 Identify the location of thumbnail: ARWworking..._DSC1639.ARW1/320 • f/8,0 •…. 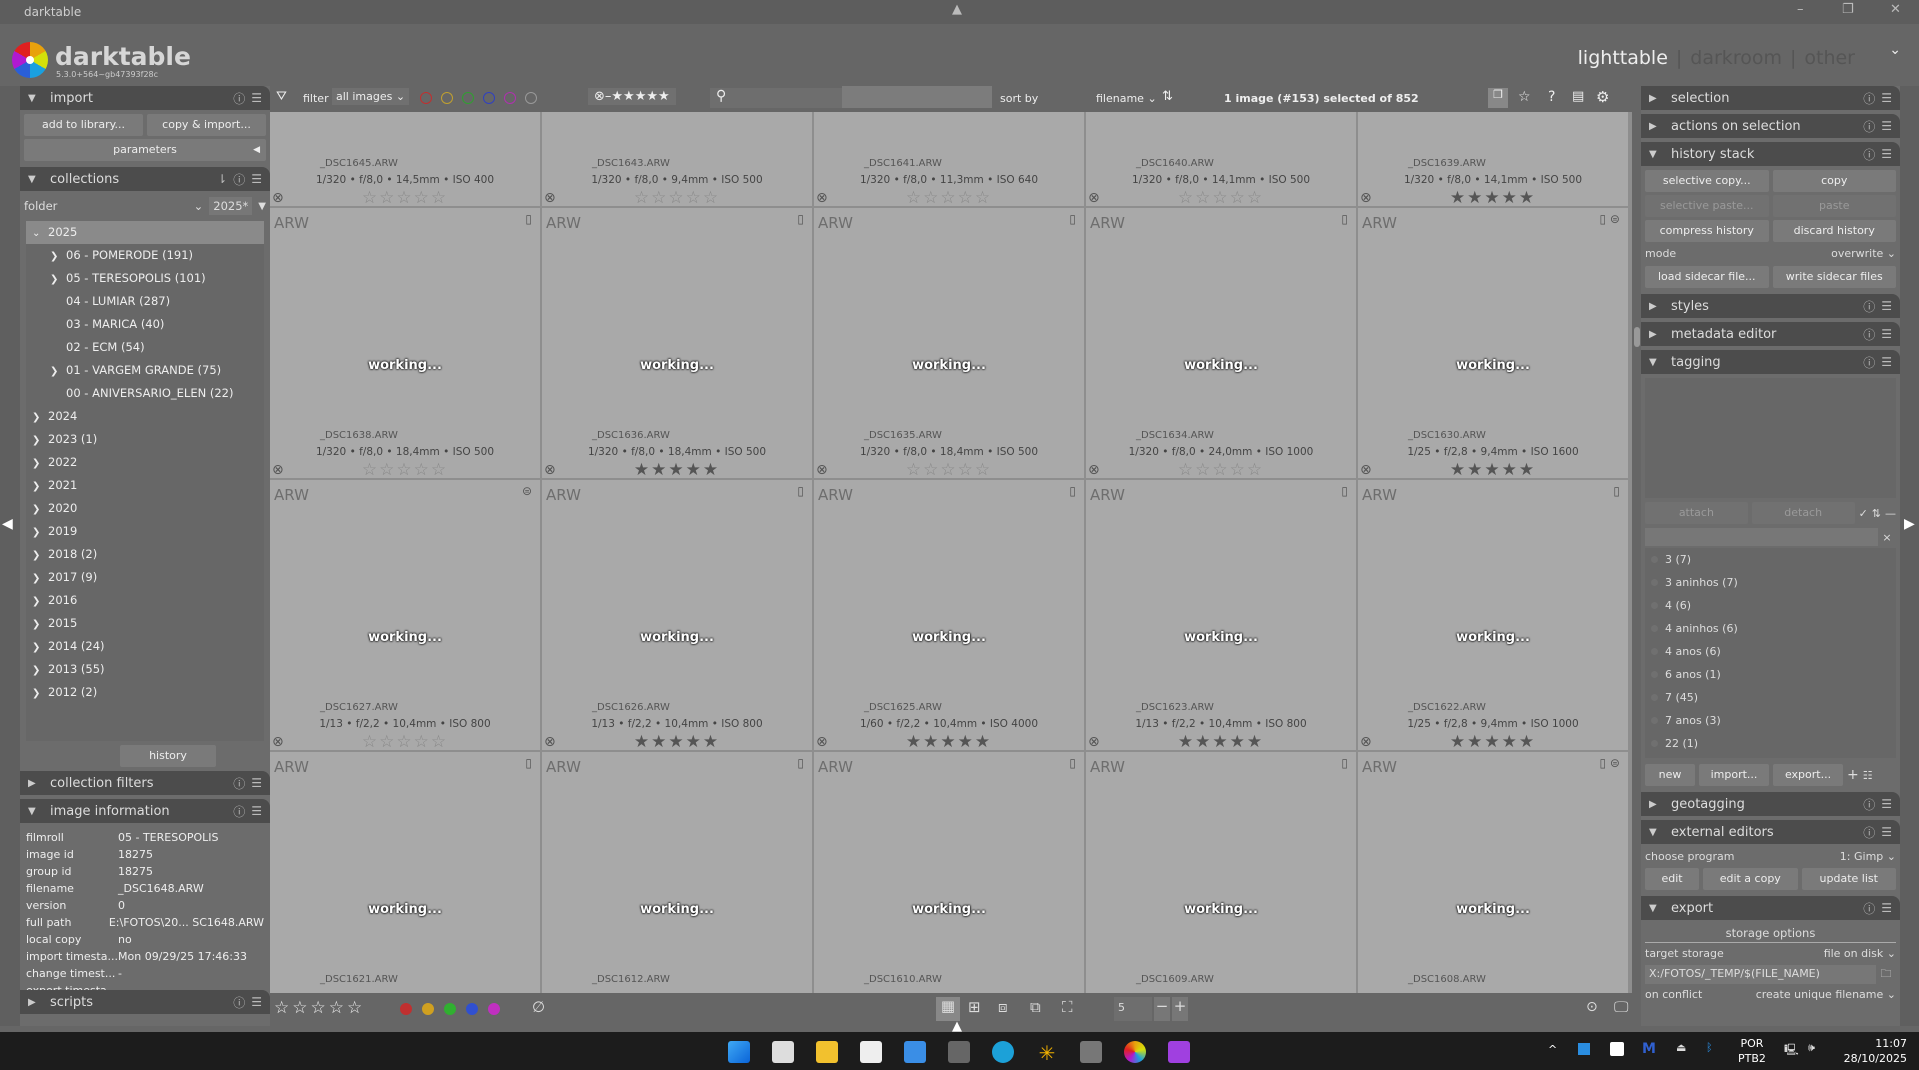
(1493, 160).